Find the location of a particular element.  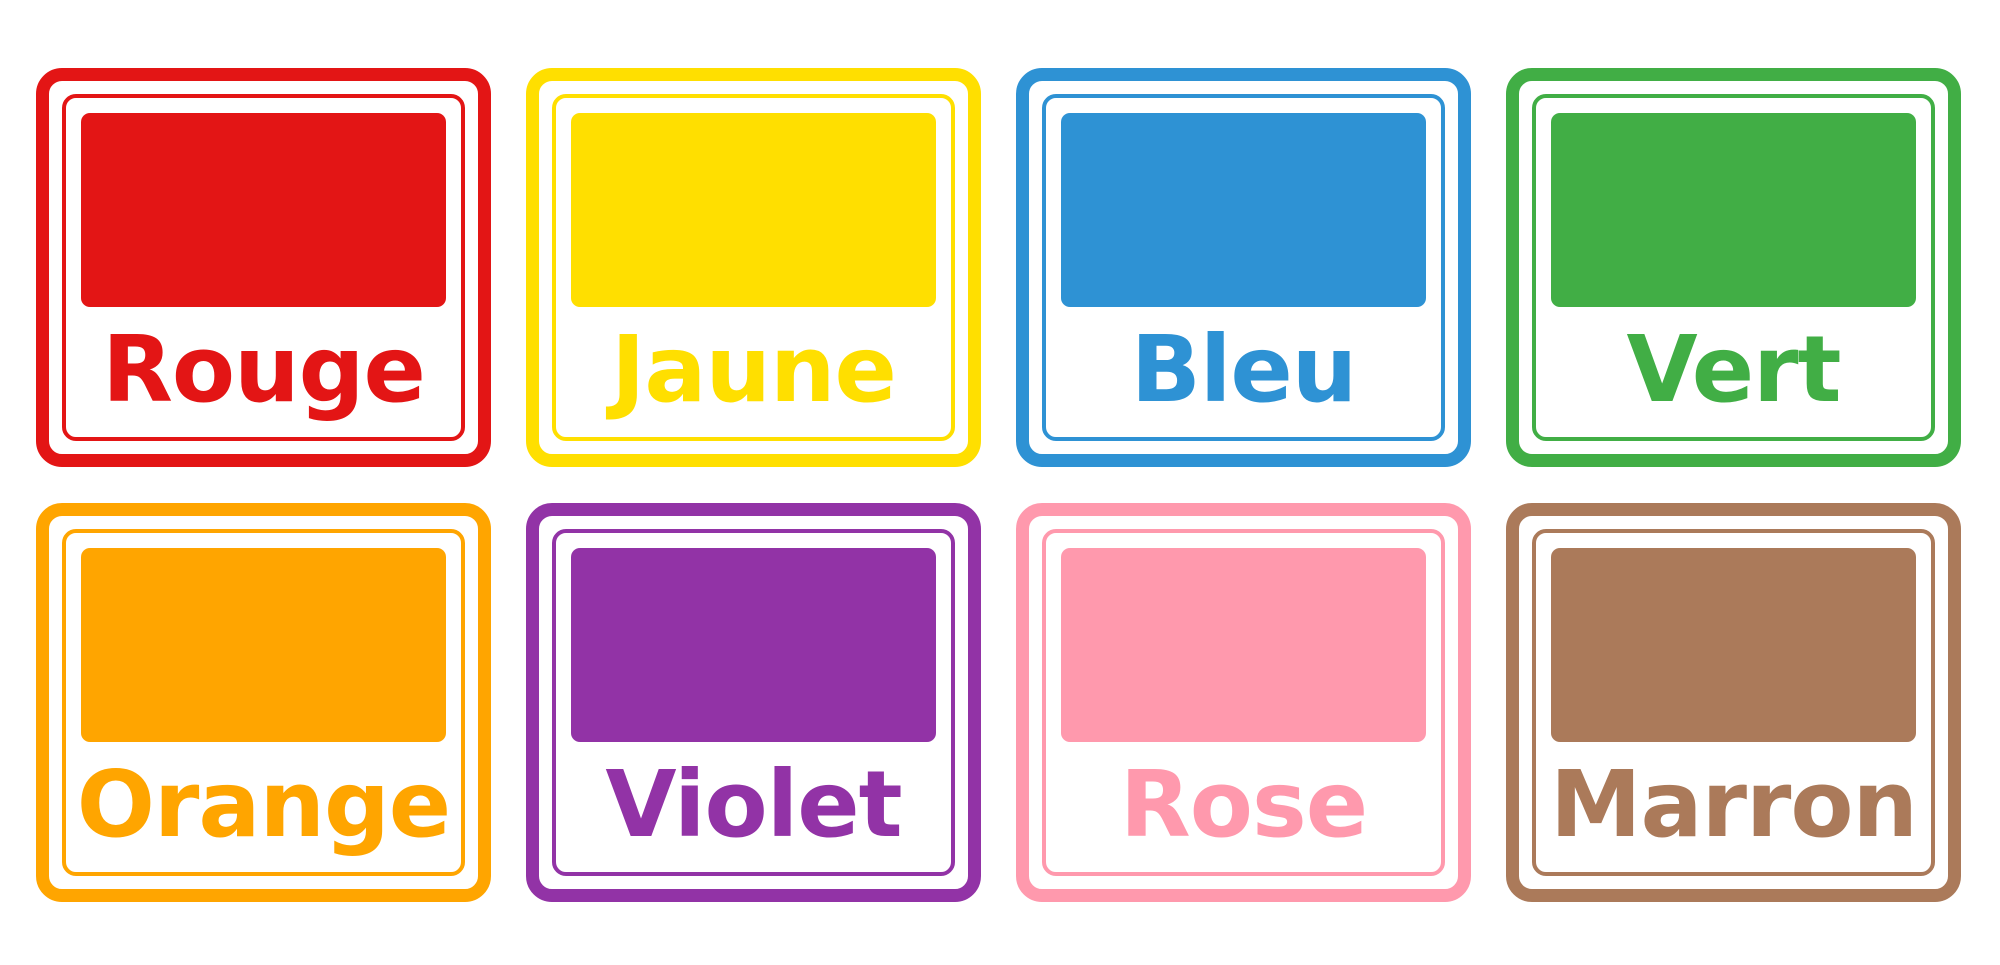

card-frame: Violet is located at coordinates (753, 702).